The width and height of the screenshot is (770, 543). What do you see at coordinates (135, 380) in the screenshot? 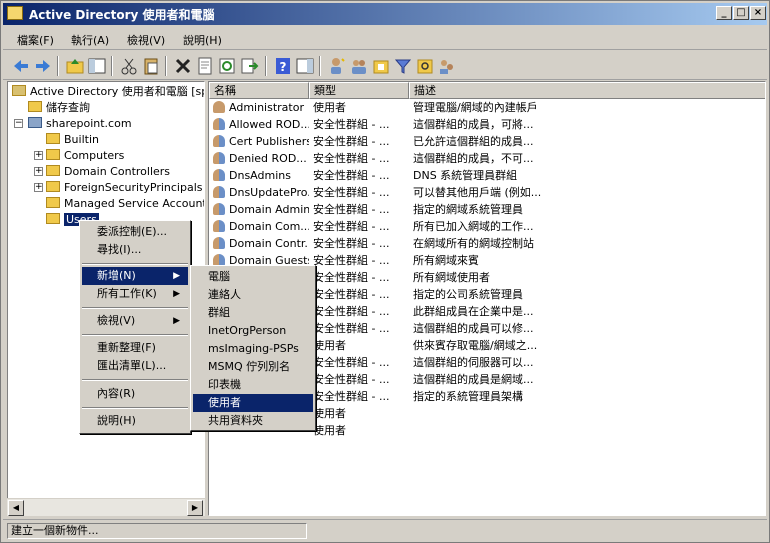
I see `menu-separator` at bounding box center [135, 380].